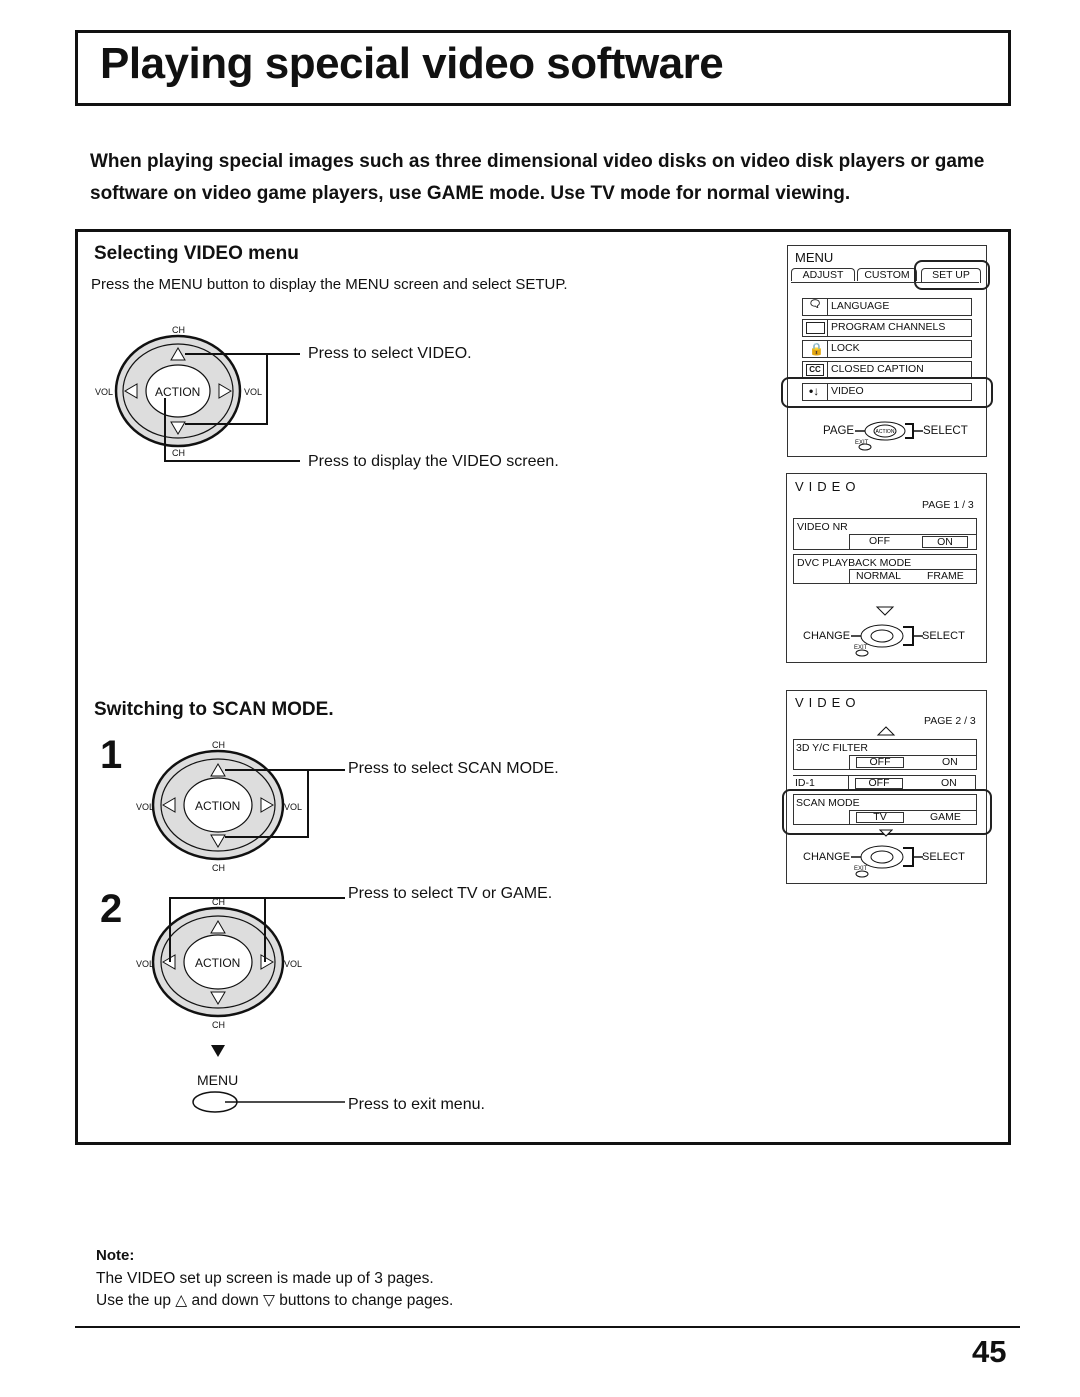 This screenshot has height=1397, width=1080. What do you see at coordinates (214, 709) in the screenshot?
I see `section-heading-scan-mode: Switching to SCAN MODE.` at bounding box center [214, 709].